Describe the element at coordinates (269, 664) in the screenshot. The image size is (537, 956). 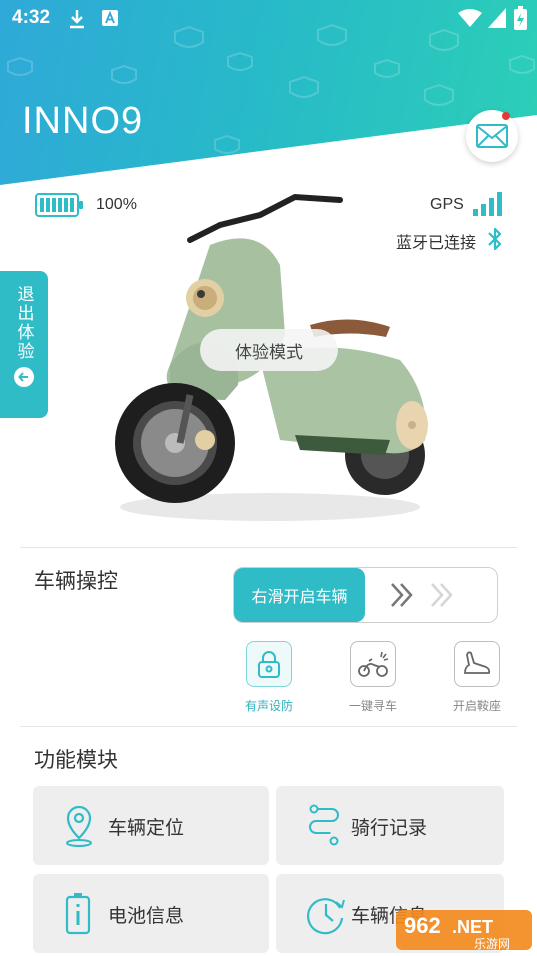
I see `lock-icon` at that location.